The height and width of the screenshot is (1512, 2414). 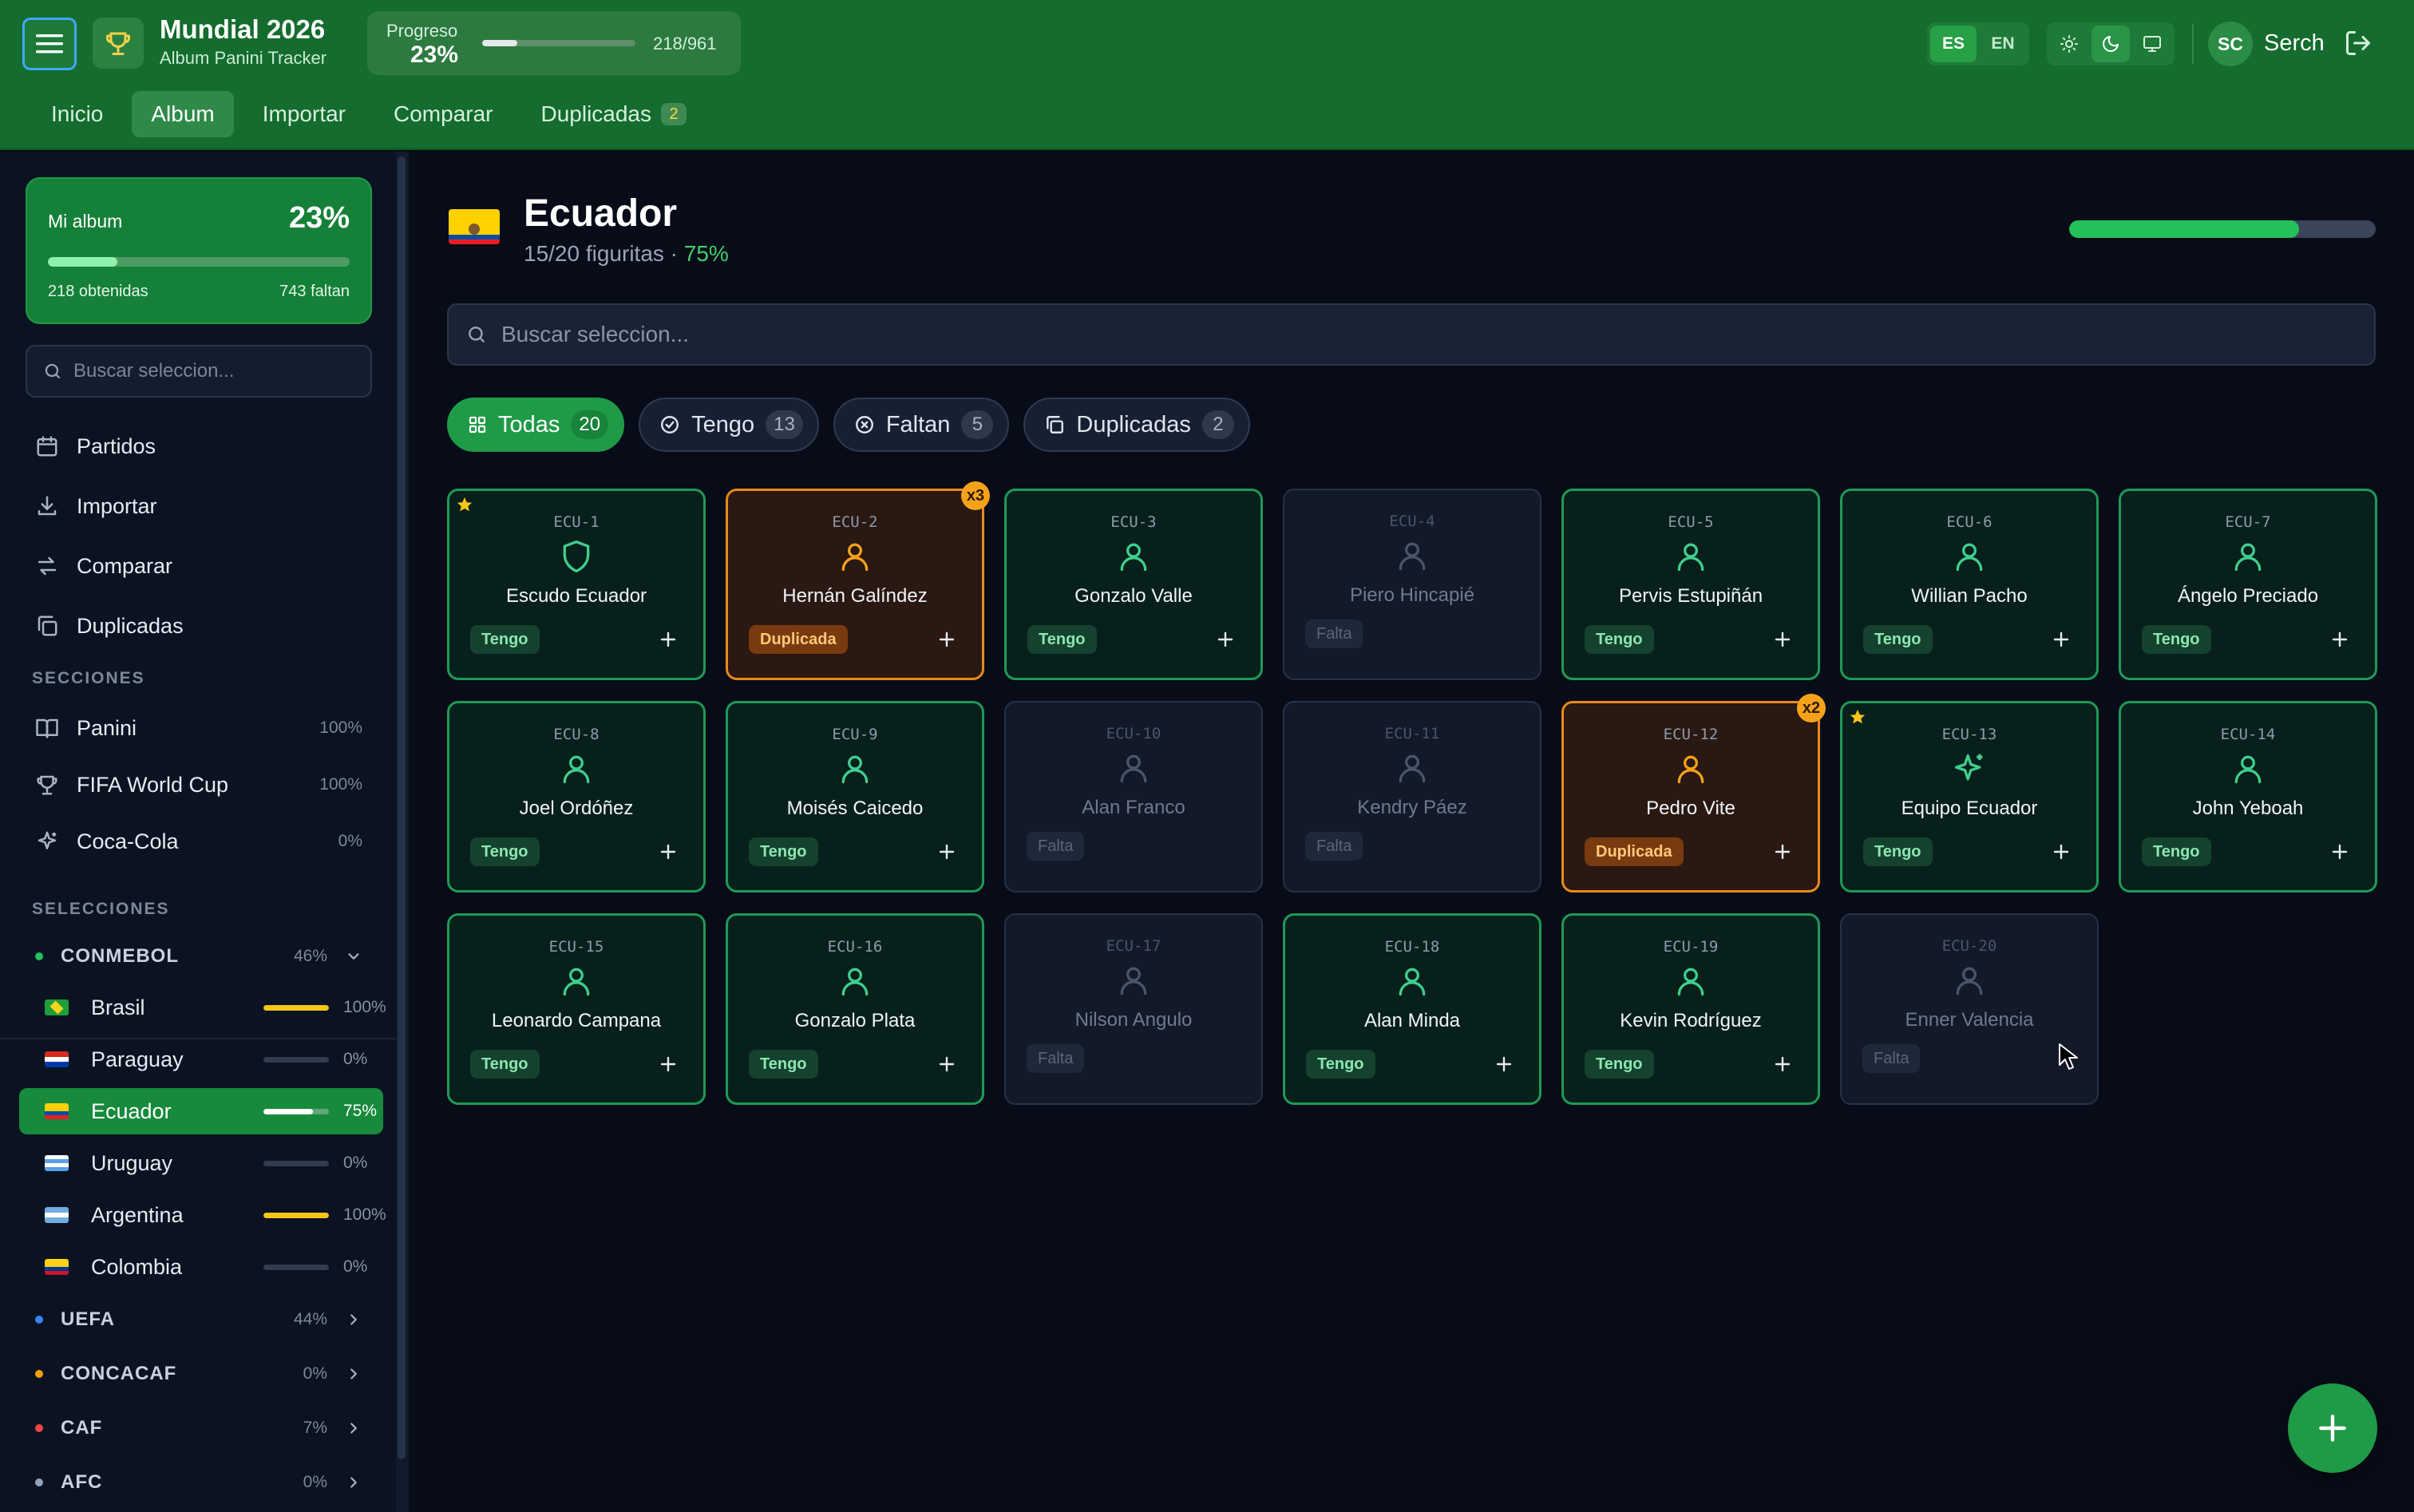 What do you see at coordinates (2230, 44) in the screenshot?
I see `avatar: SC` at bounding box center [2230, 44].